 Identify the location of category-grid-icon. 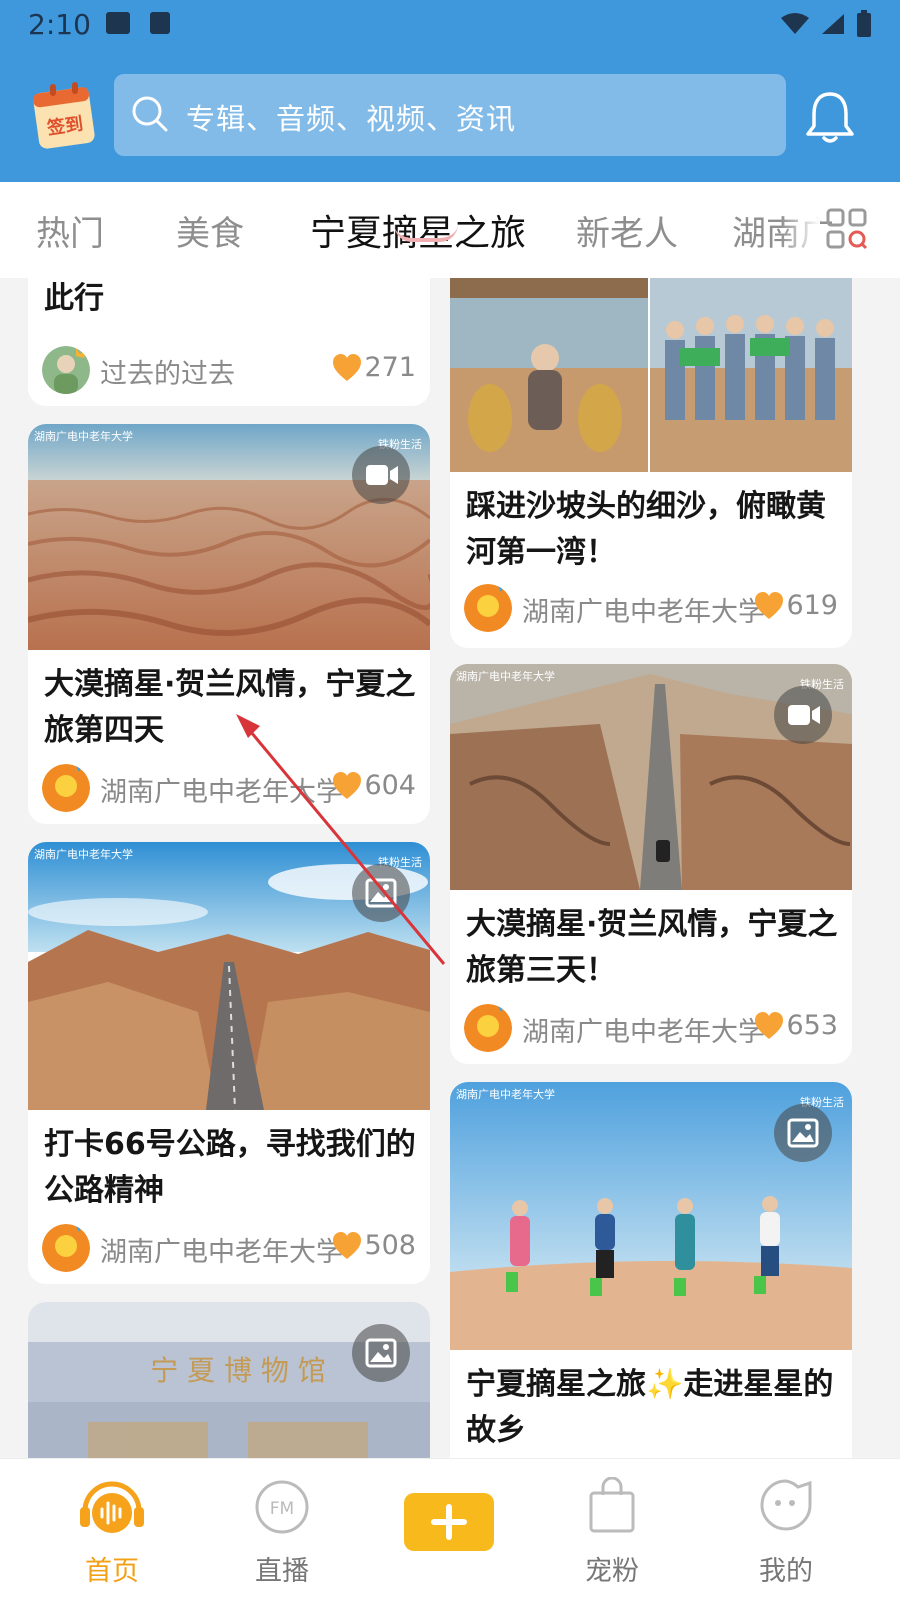
(847, 229).